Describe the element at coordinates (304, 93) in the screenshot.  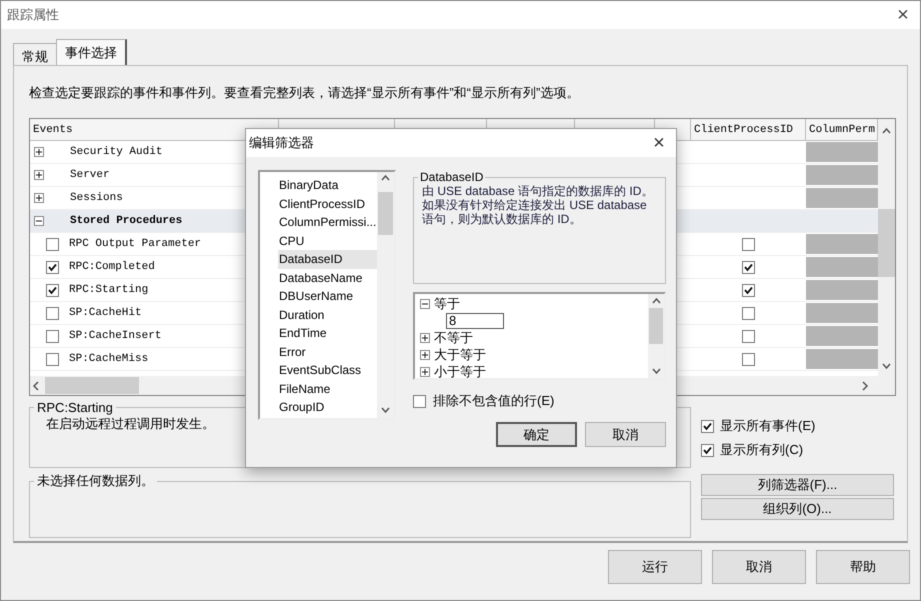
I see `instruction-text: 检查选定要跟踪的事件和事件列。要查看完整列表，请选择“显示所有事件”和“显示所有列”选项。` at that location.